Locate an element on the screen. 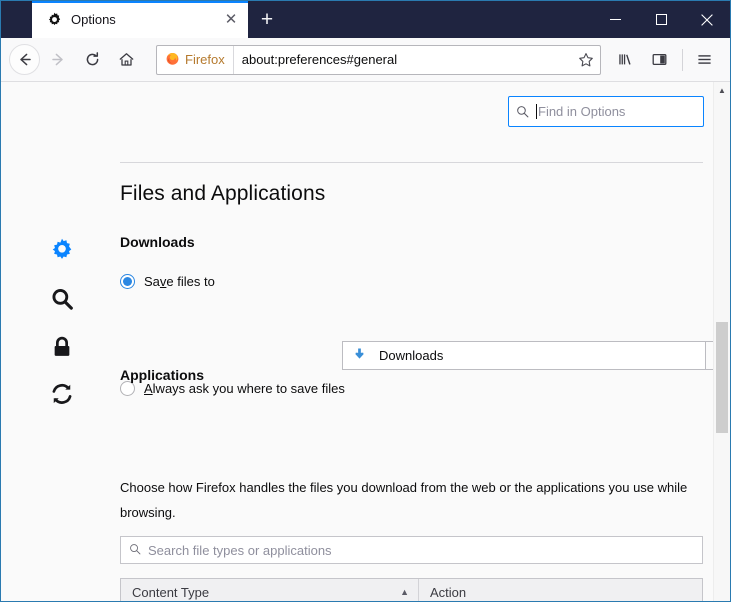 Image resolution: width=731 pixels, height=602 pixels. save-files-to-label: Save files to is located at coordinates (179, 281).